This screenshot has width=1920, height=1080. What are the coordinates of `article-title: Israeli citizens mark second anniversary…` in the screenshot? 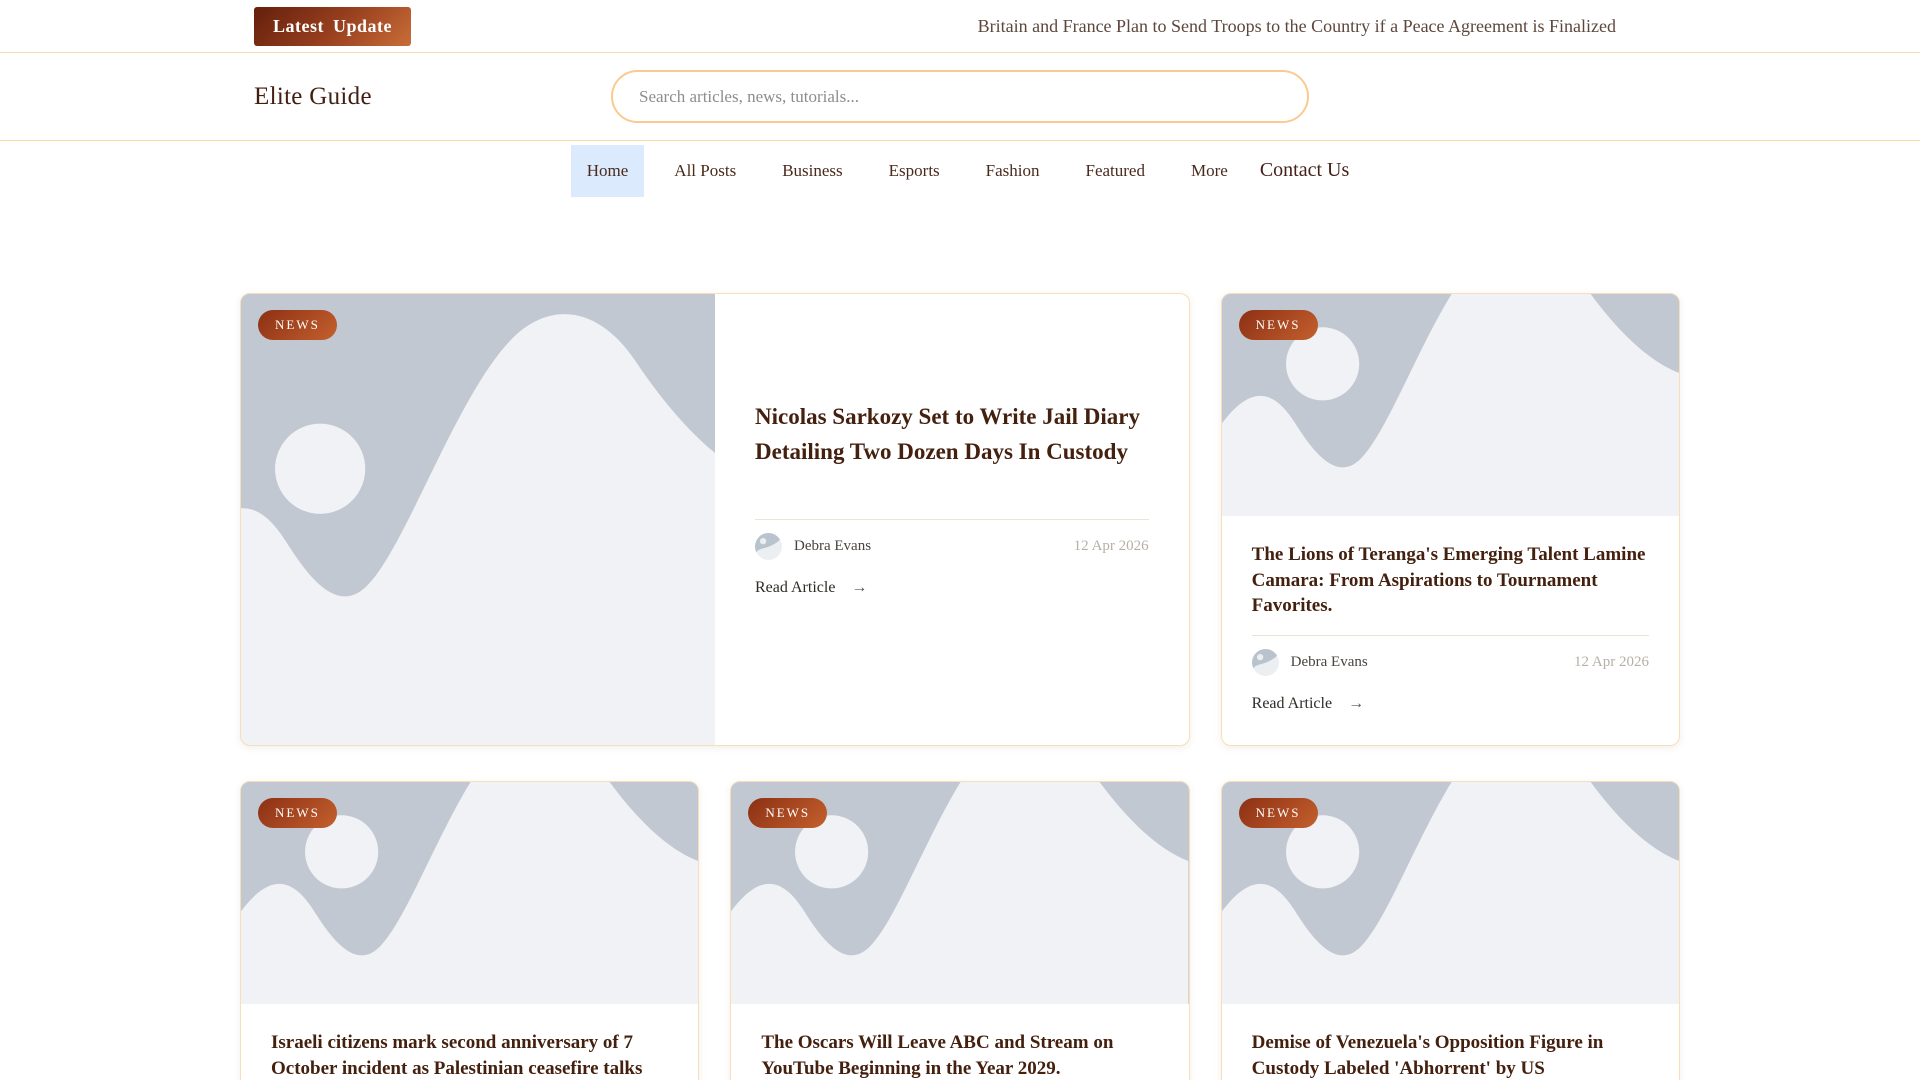 It's located at (469, 1055).